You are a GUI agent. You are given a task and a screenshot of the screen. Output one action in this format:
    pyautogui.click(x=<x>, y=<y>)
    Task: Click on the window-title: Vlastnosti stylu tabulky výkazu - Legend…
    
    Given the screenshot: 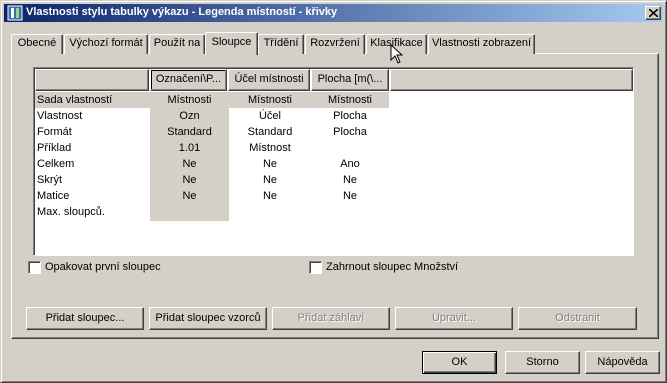 What is the action you would take?
    pyautogui.click(x=182, y=12)
    